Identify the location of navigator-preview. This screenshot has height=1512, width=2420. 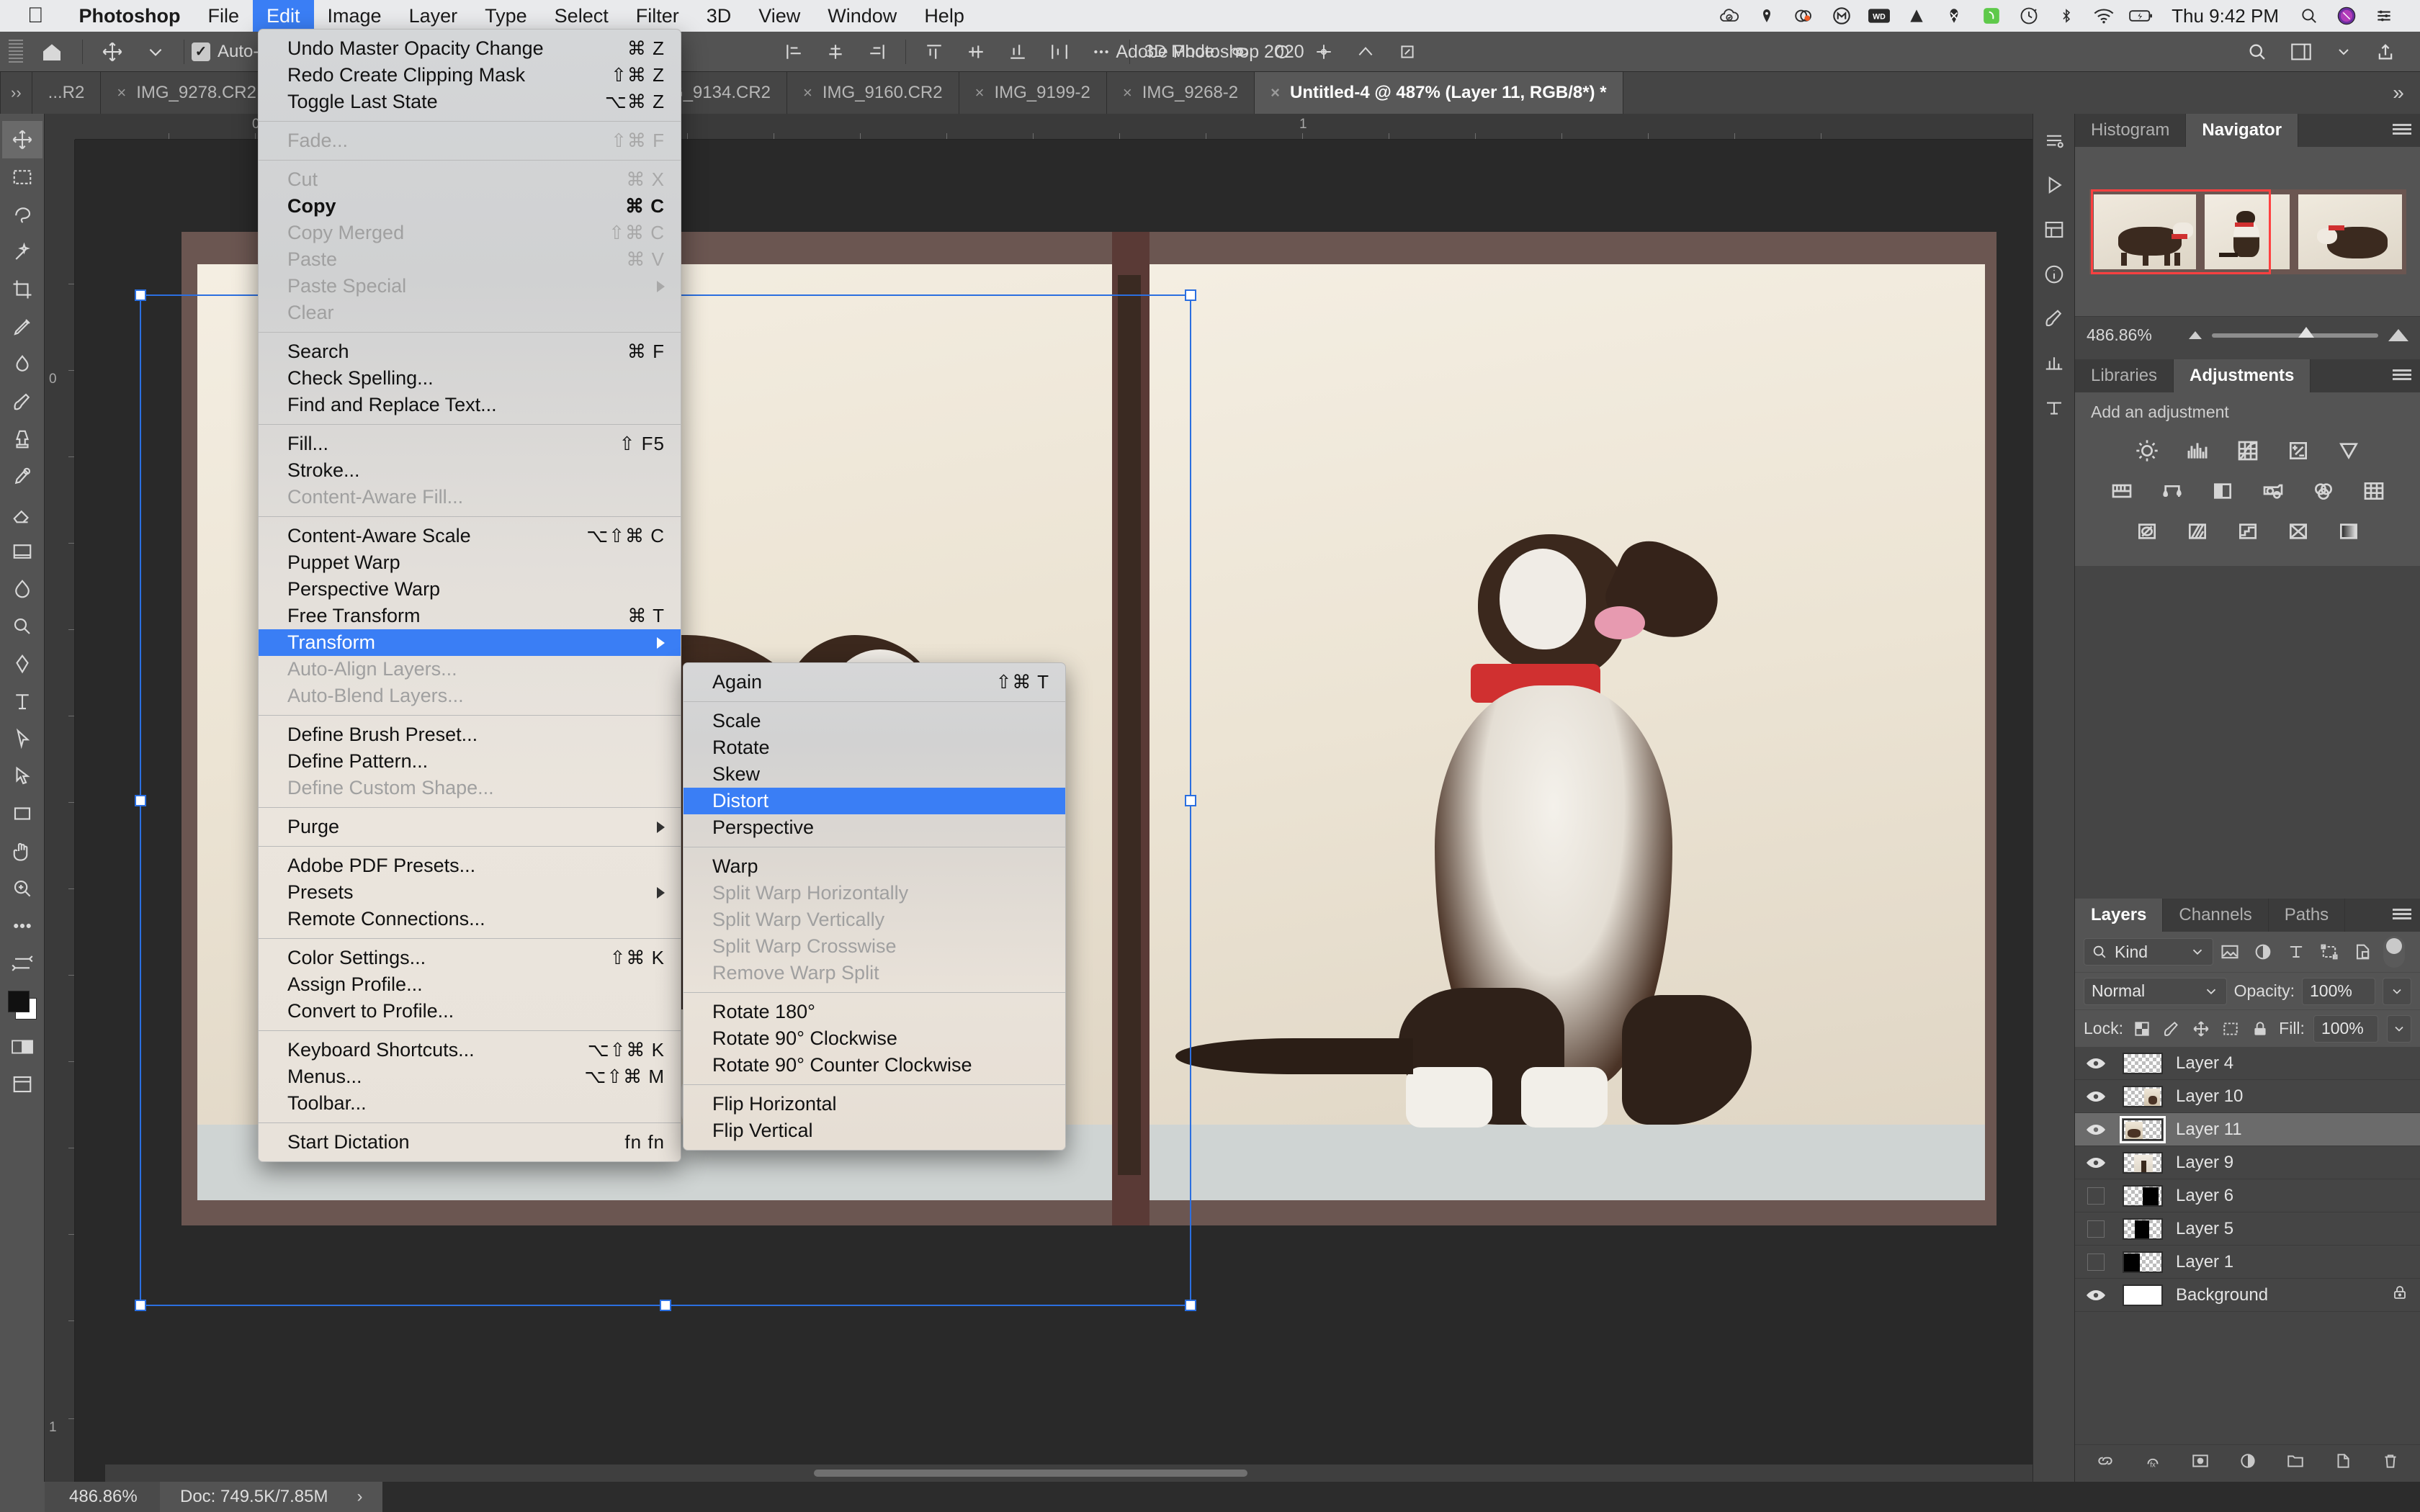
(2247, 231).